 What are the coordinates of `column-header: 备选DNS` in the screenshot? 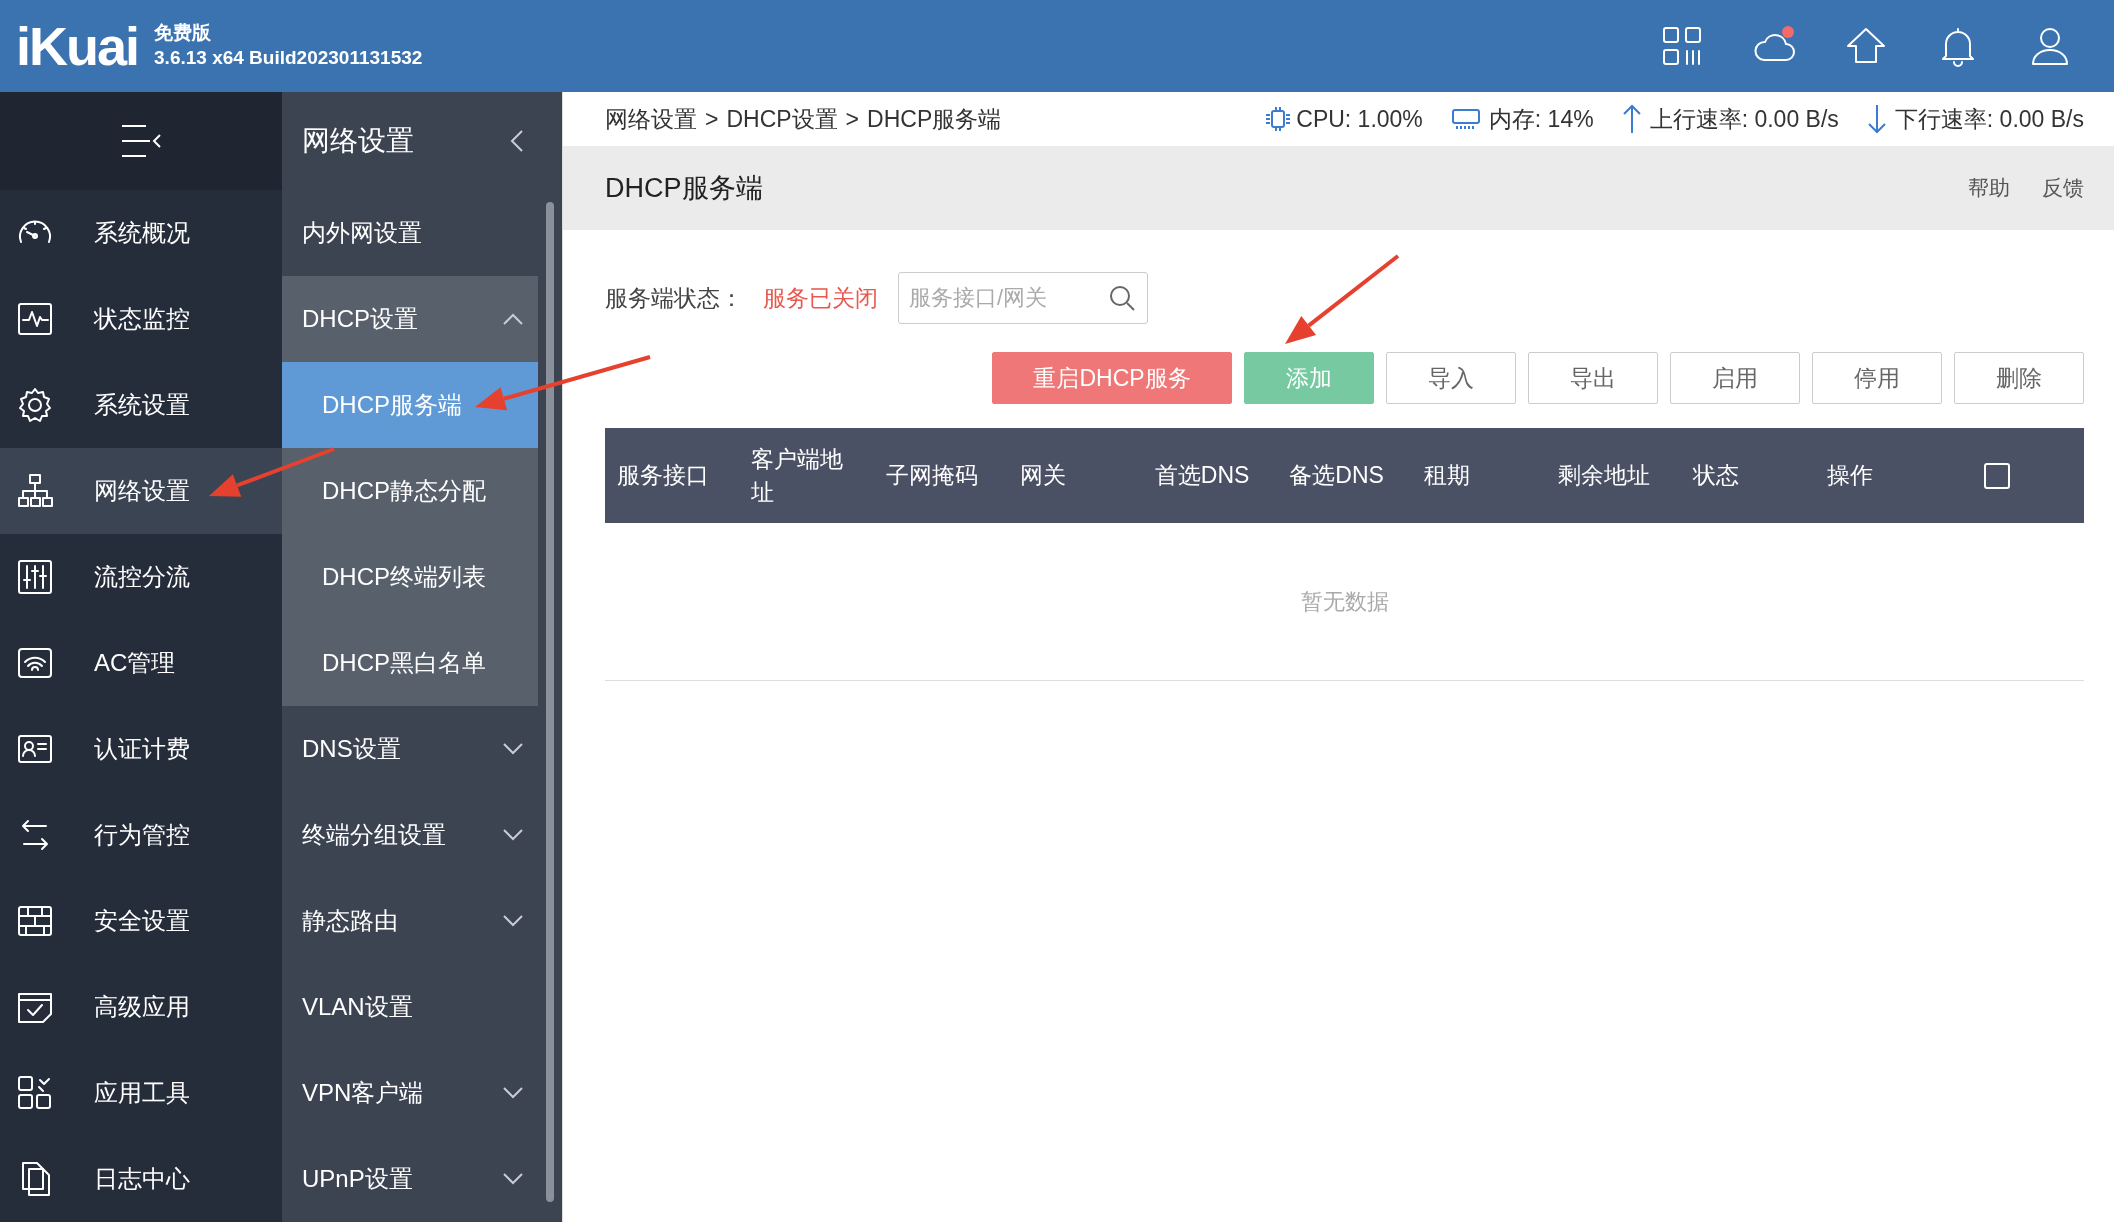 It's located at (1336, 476).